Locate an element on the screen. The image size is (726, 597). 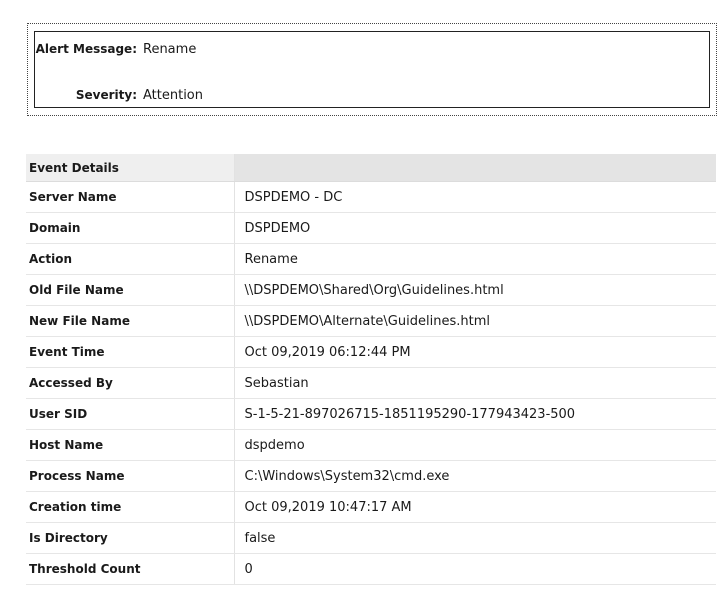
row-key-accessed-by: Accessed By is located at coordinates (130, 383).